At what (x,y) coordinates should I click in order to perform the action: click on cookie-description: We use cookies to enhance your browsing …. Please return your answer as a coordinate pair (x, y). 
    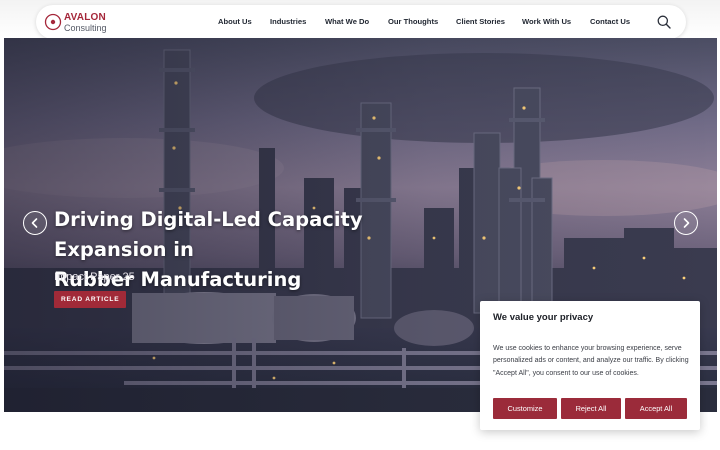
    Looking at the image, I should click on (591, 361).